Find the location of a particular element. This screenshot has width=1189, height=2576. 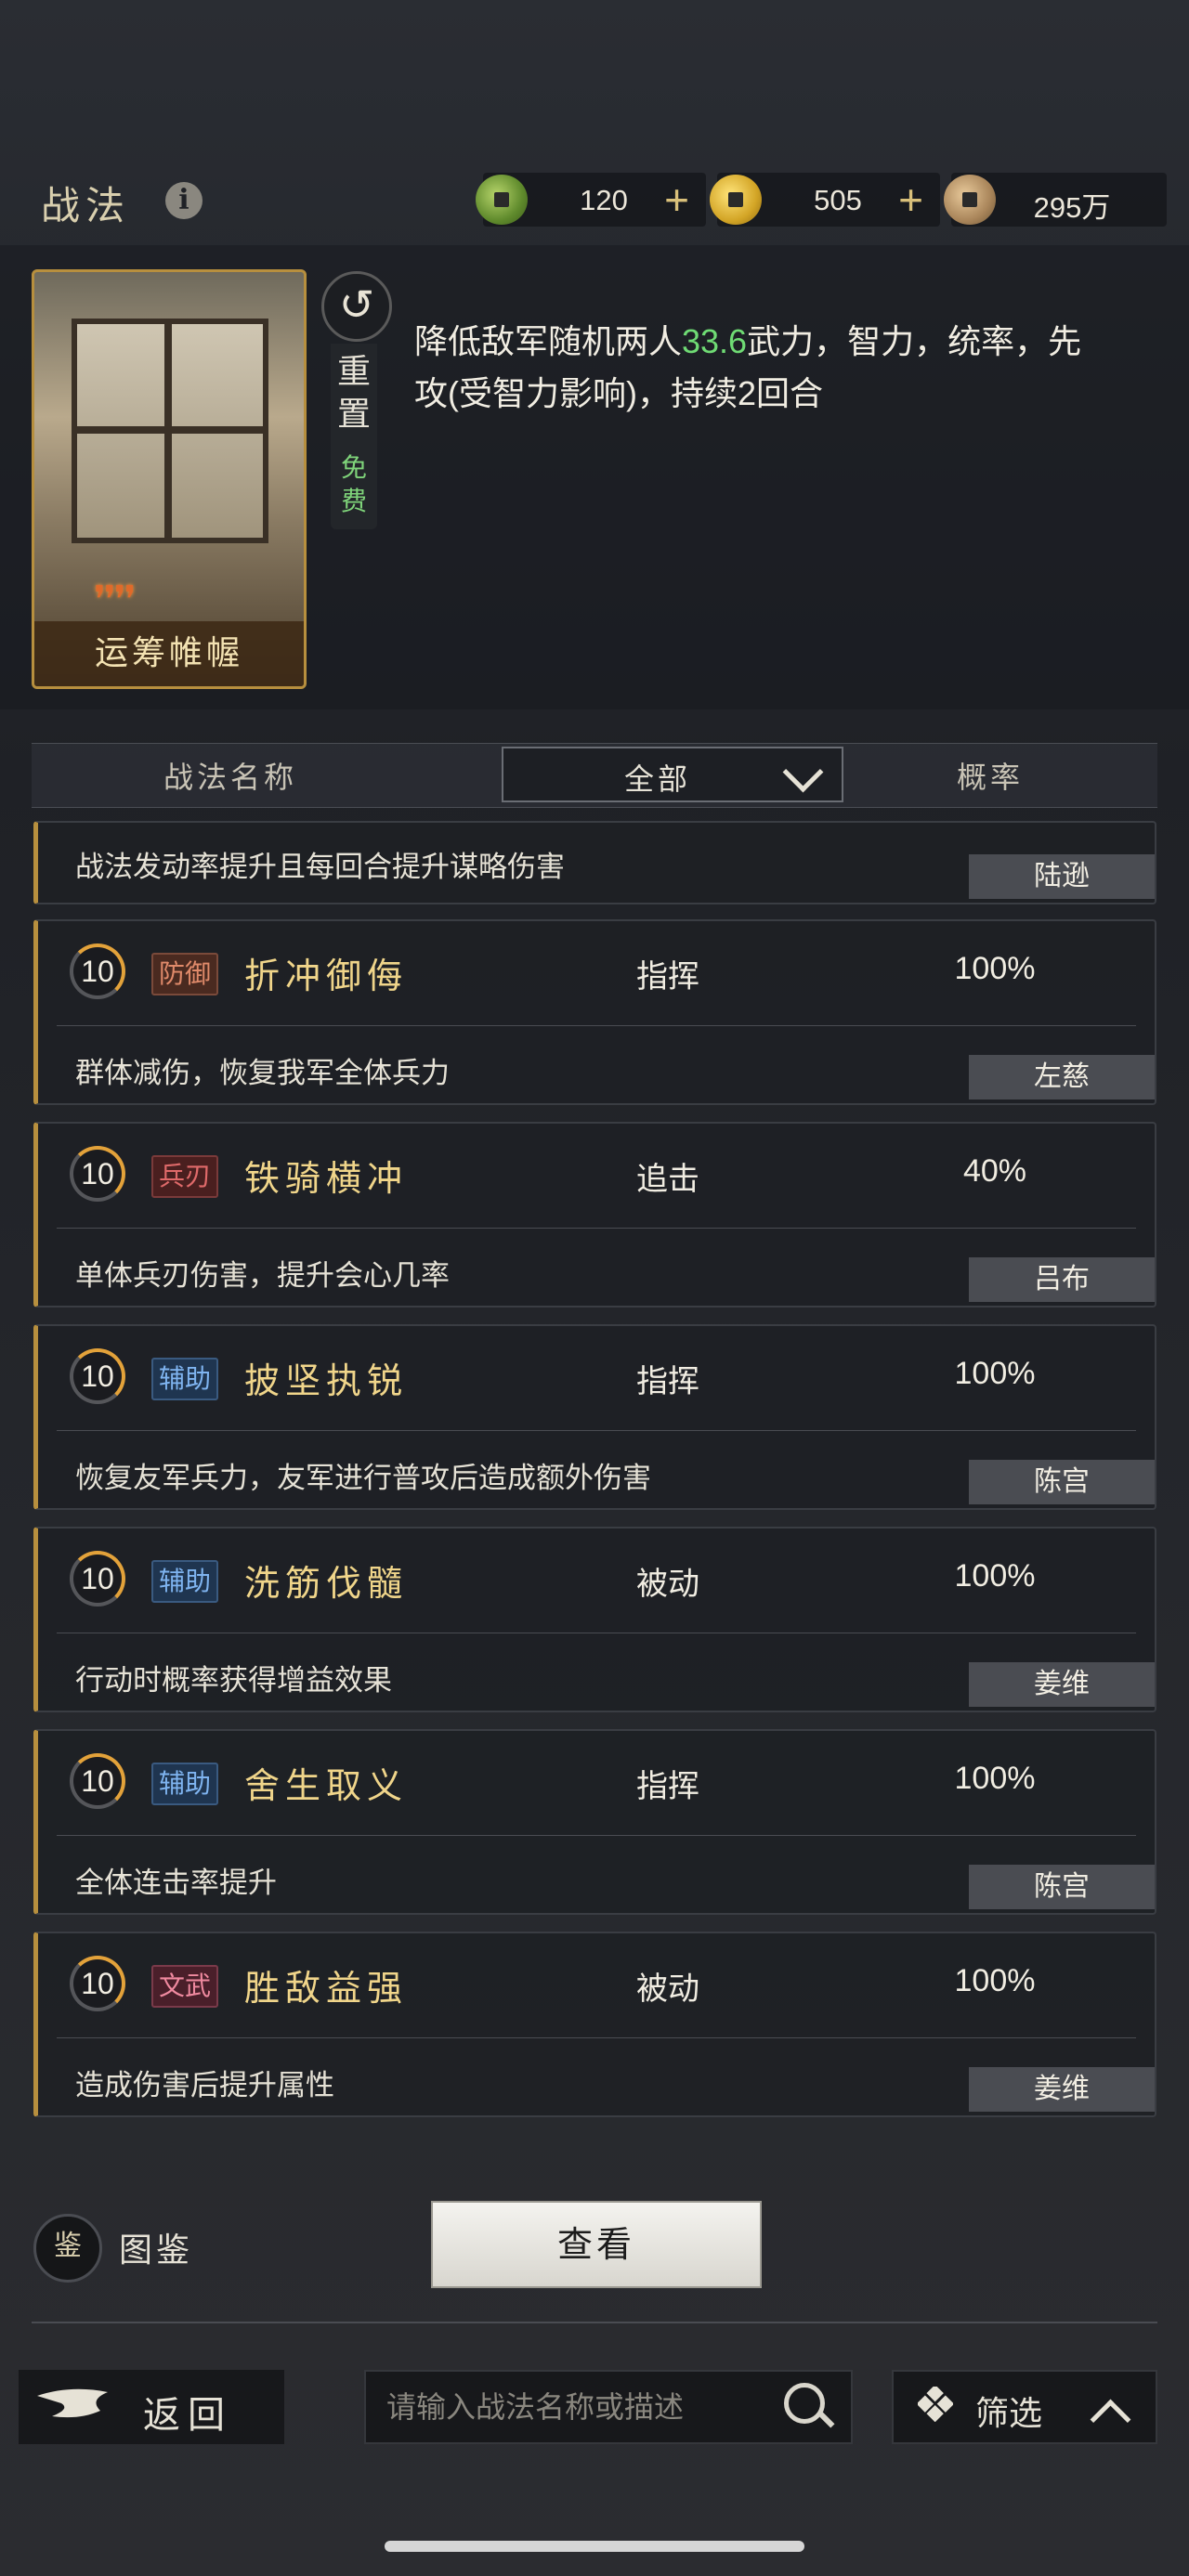

resource-gold: 505 + is located at coordinates (825, 200).